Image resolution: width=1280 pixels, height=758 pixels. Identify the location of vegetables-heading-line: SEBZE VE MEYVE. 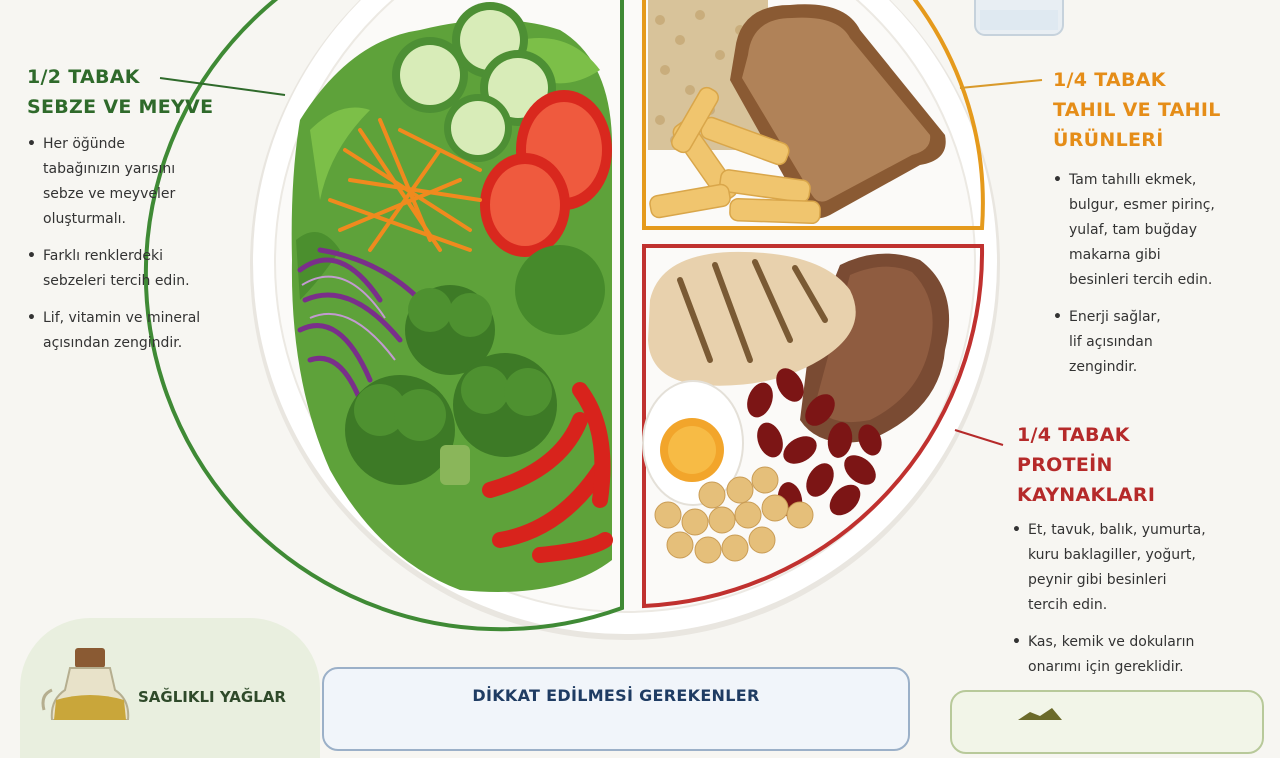
(120, 107).